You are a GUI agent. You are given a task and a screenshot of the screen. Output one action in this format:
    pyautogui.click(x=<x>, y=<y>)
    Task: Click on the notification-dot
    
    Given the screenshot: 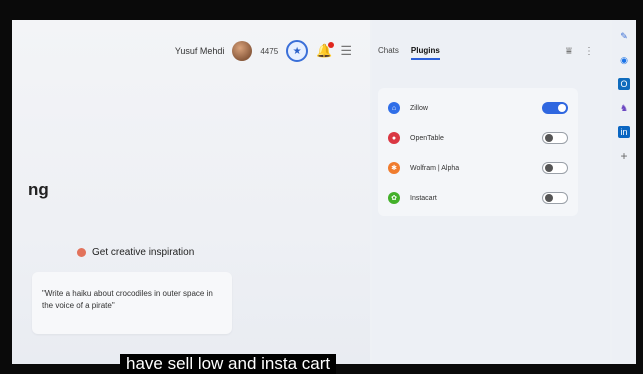 What is the action you would take?
    pyautogui.click(x=331, y=45)
    